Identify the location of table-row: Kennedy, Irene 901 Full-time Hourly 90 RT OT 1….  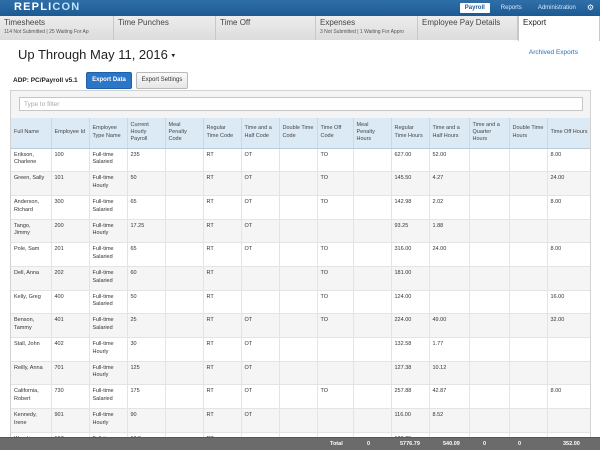
(300, 420).